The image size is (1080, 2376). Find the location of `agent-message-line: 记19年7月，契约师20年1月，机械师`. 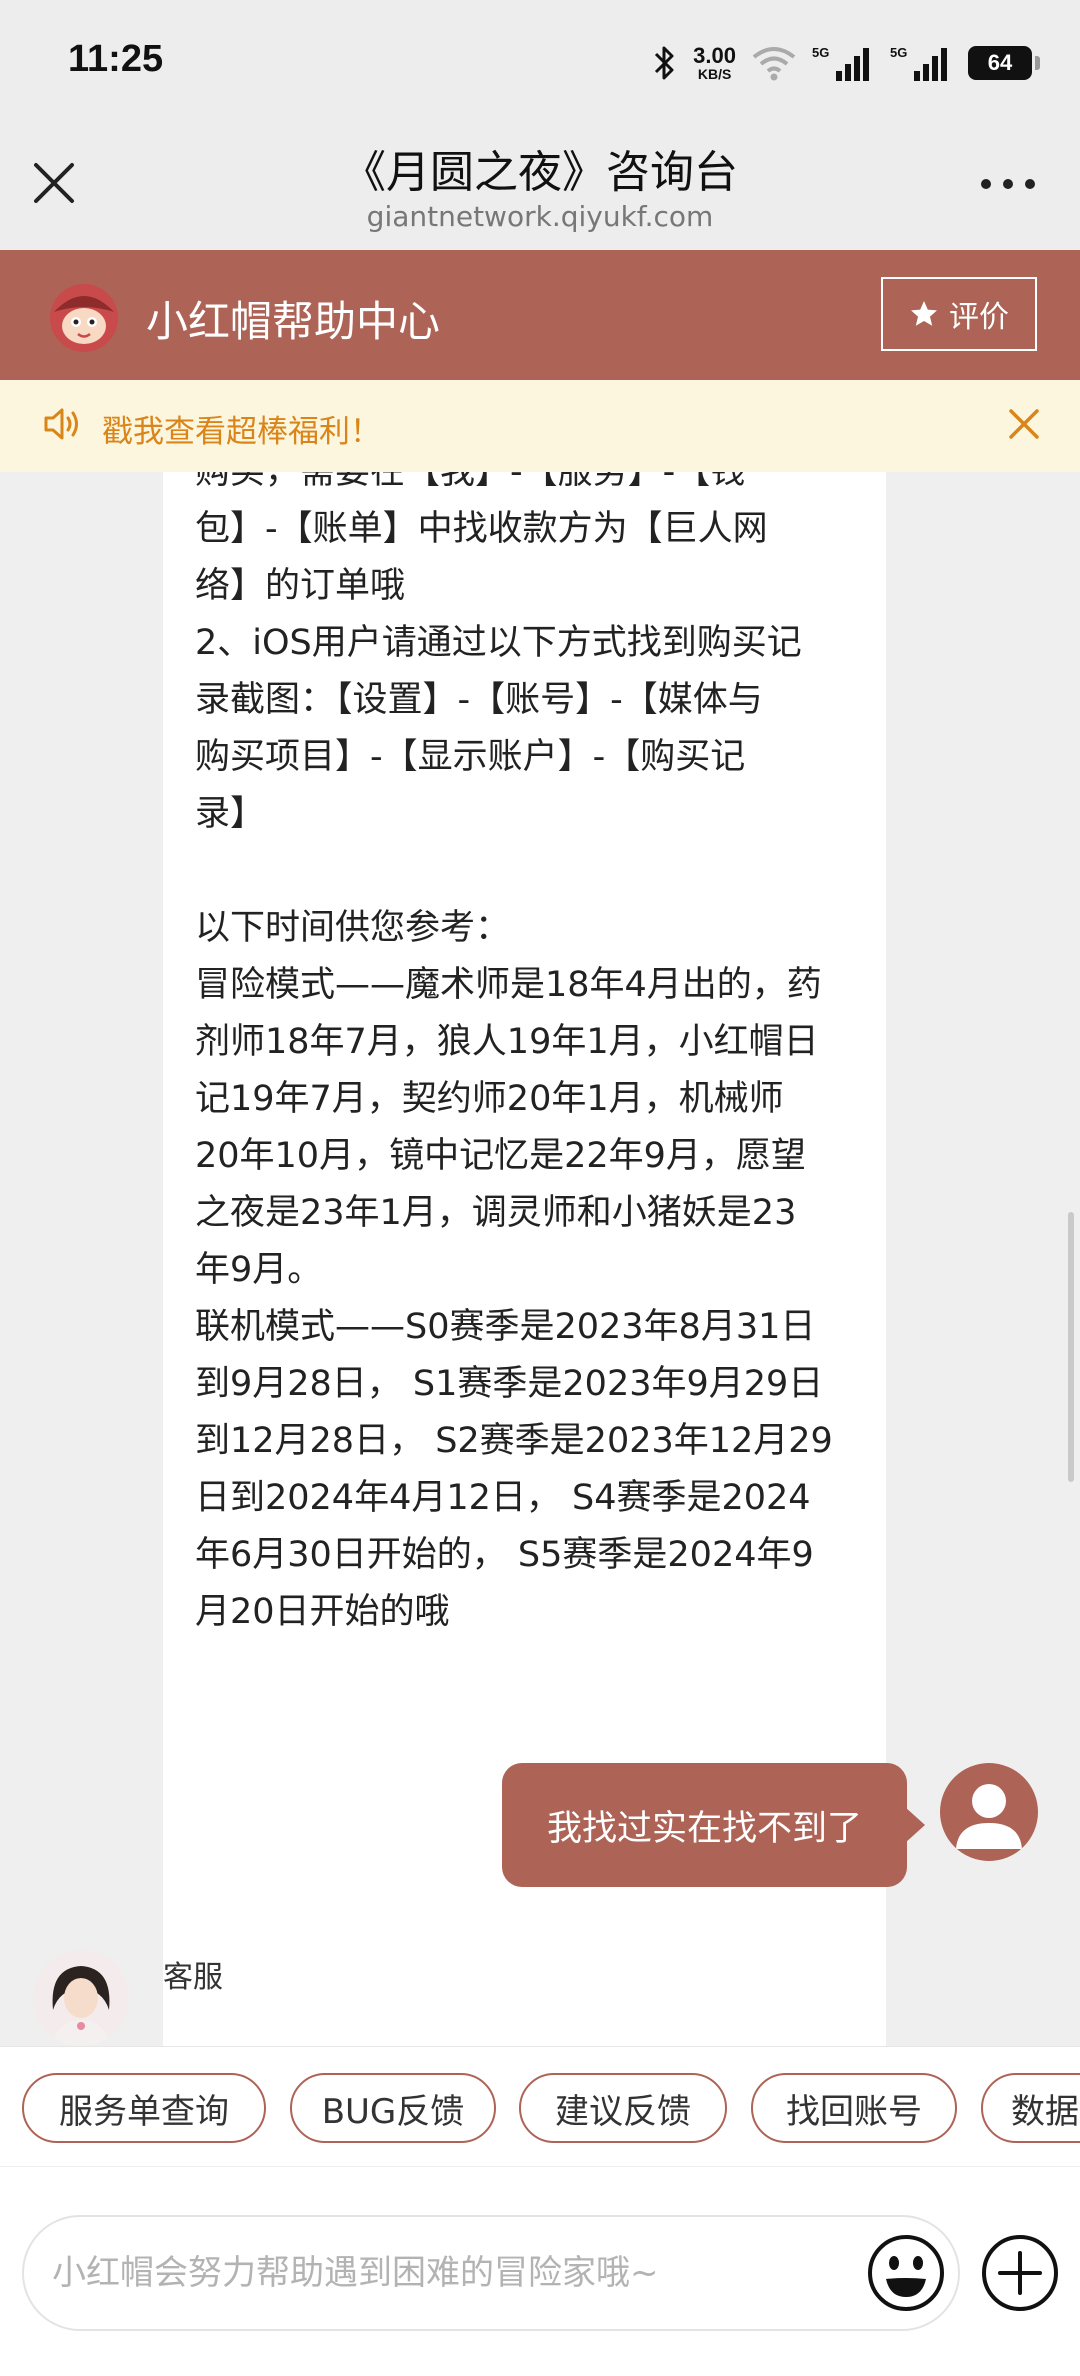

agent-message-line: 记19年7月，契约师20年1月，机械师 is located at coordinates (489, 1099).